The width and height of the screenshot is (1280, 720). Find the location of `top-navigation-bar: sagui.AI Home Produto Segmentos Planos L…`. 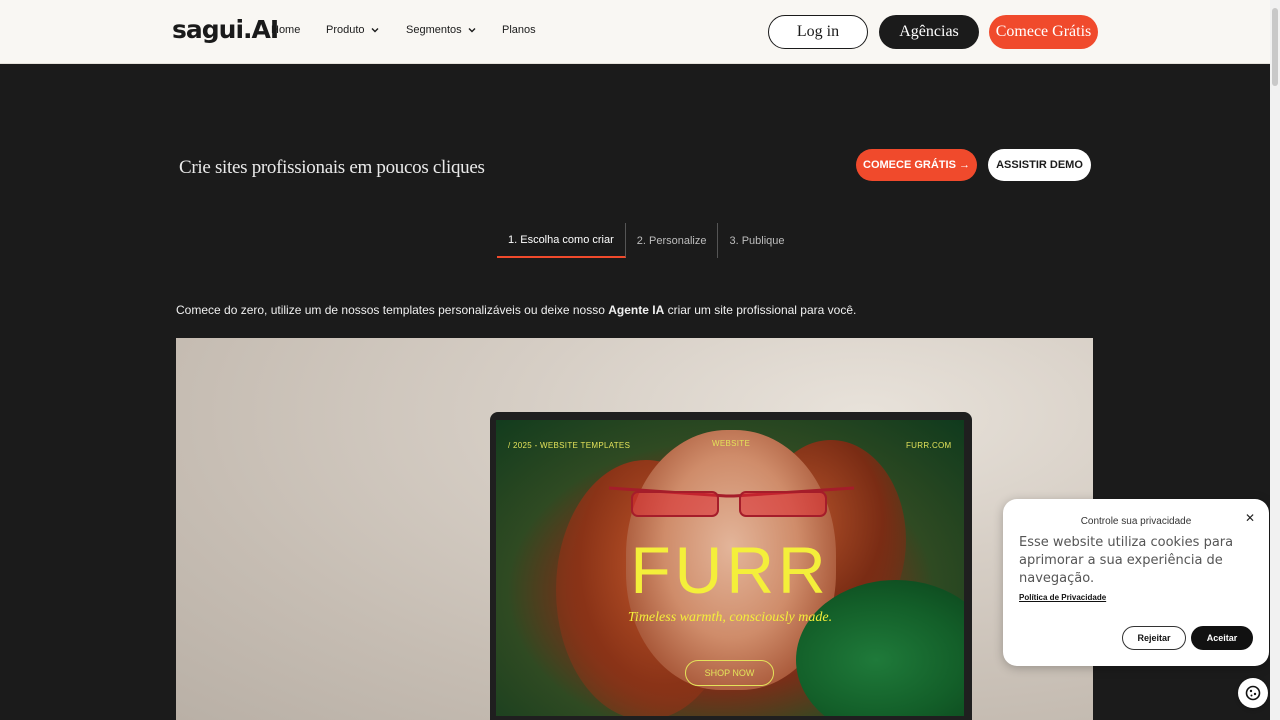

top-navigation-bar: sagui.AI Home Produto Segmentos Planos L… is located at coordinates (635, 32).